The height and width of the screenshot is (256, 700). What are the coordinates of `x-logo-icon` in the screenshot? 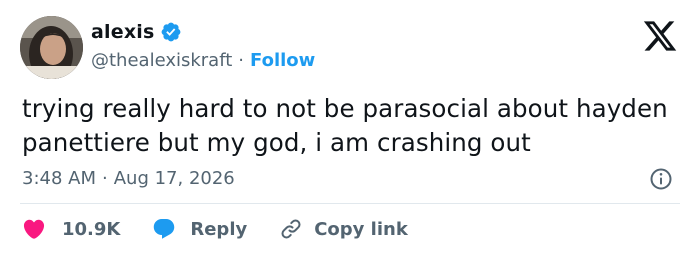 It's located at (660, 36).